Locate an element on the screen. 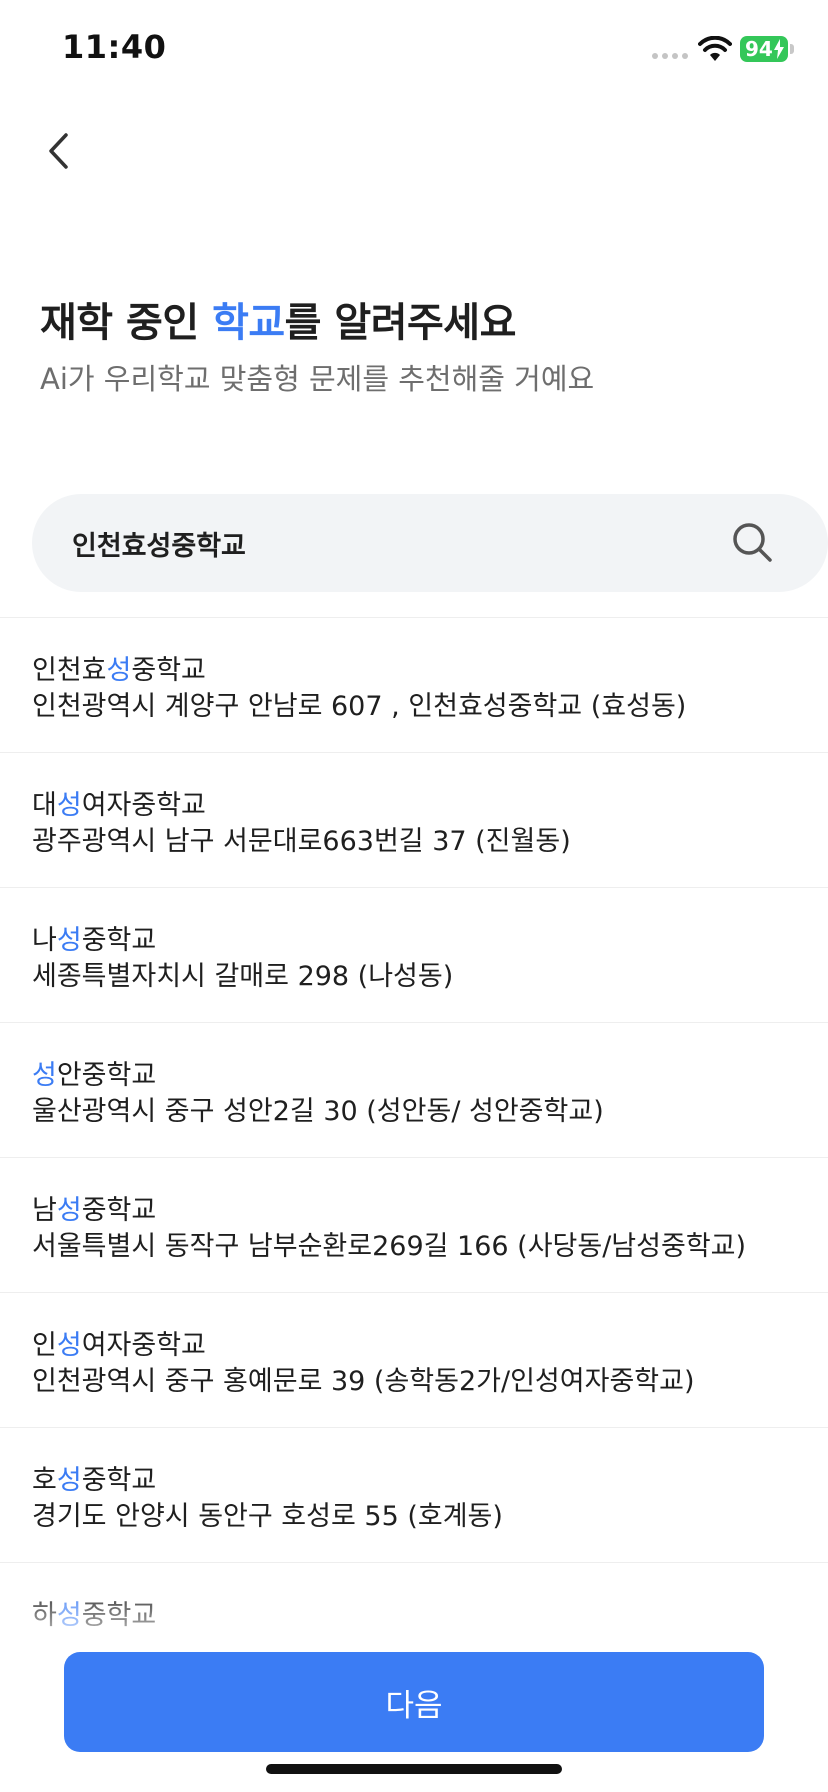 The width and height of the screenshot is (828, 1792). search-input is located at coordinates (372, 543).